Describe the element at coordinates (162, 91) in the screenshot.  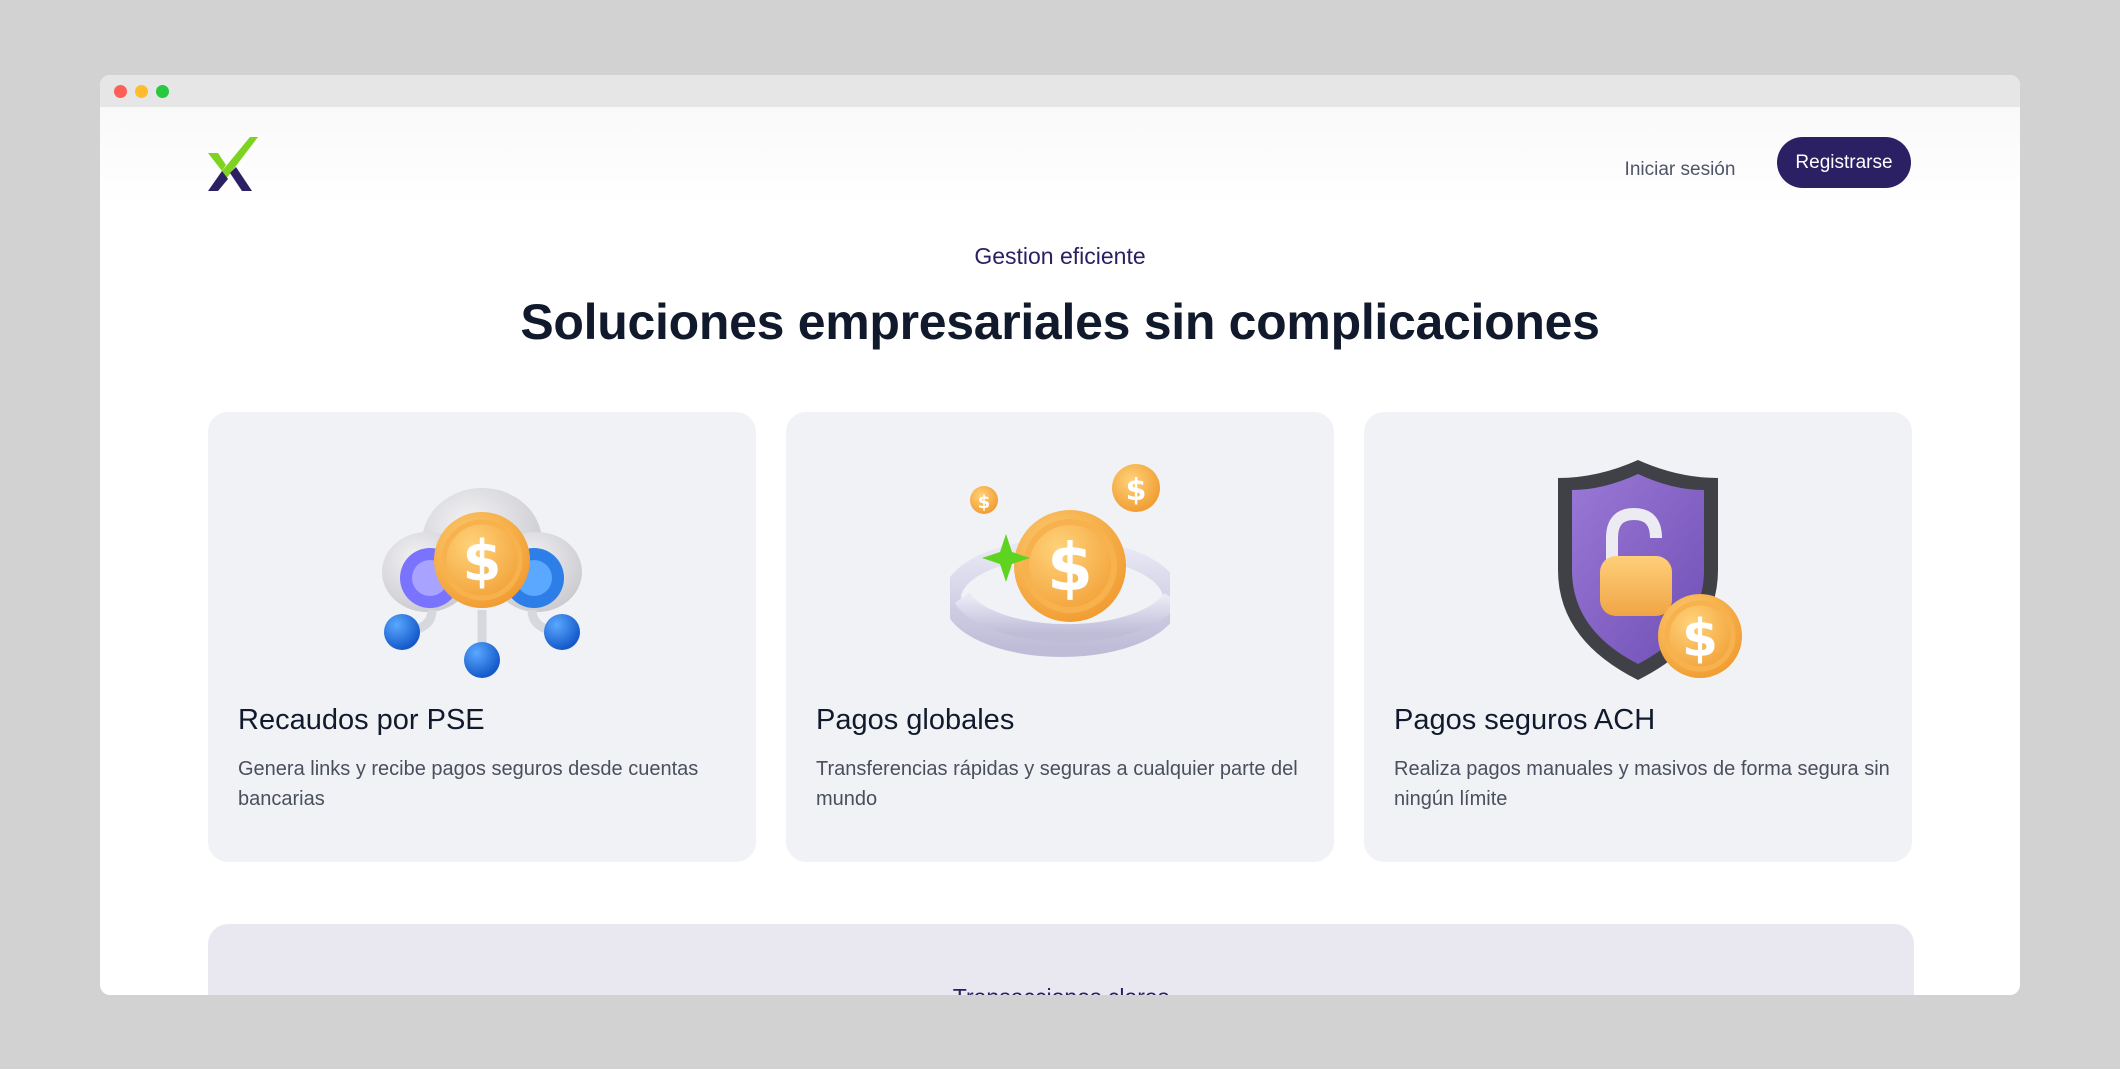
I see `maximize-window-button` at that location.